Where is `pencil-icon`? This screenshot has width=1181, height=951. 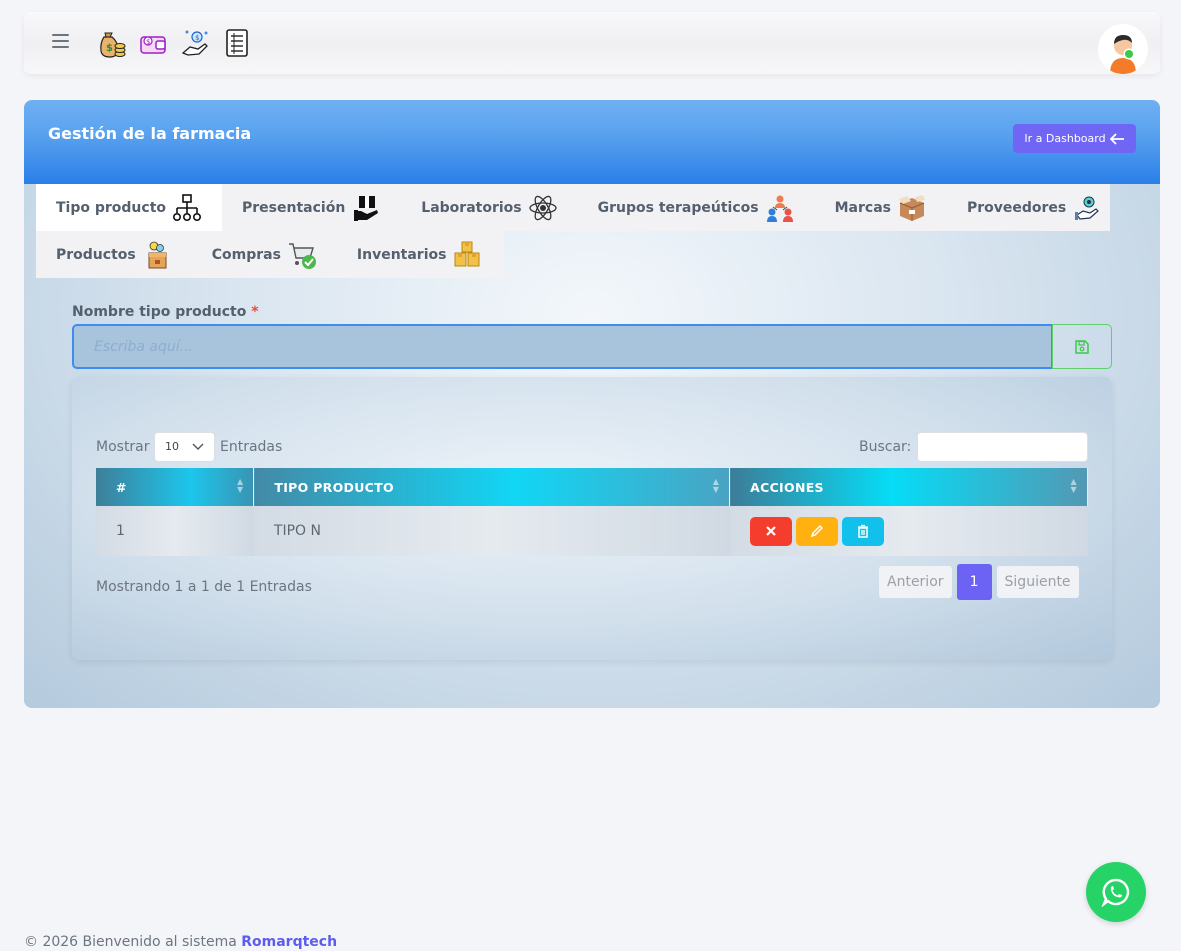 pencil-icon is located at coordinates (816, 531).